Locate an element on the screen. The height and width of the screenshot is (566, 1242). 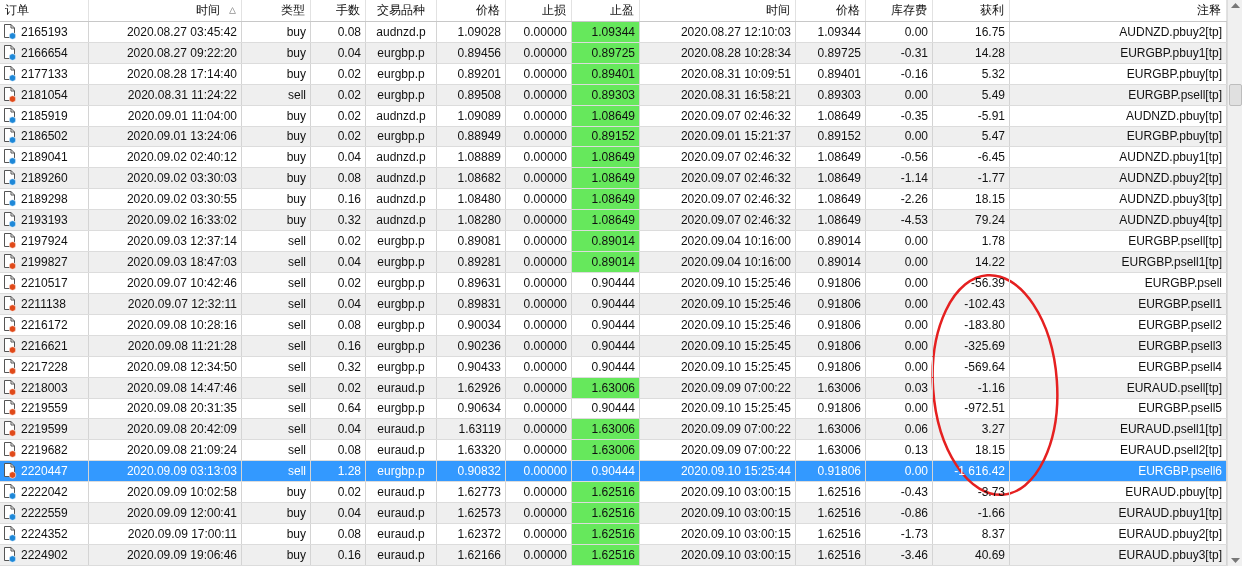
column-header: 库存费 is located at coordinates (899, 10).